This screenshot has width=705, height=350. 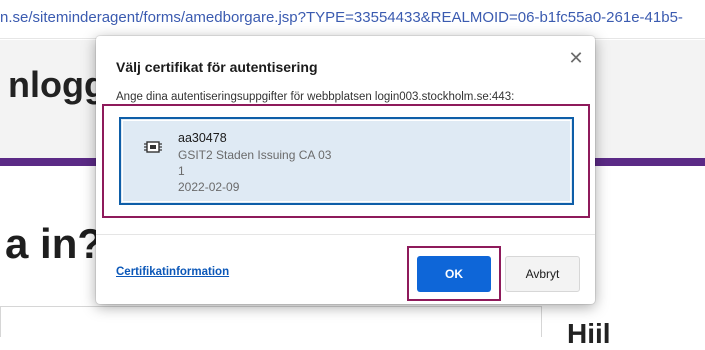 I want to click on page-side-heading: Hiil, so click(x=589, y=333).